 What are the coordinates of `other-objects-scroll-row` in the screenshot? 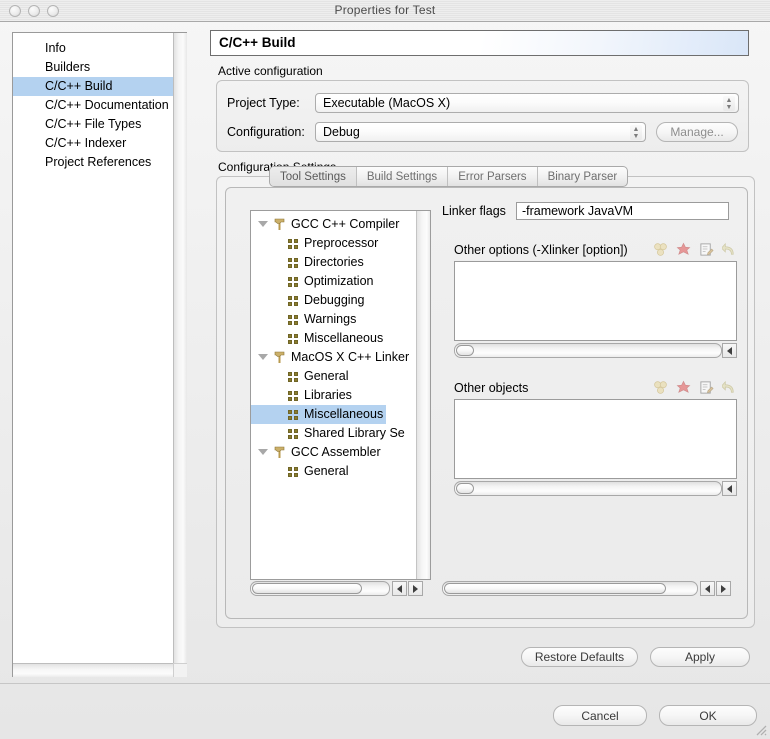 It's located at (595, 488).